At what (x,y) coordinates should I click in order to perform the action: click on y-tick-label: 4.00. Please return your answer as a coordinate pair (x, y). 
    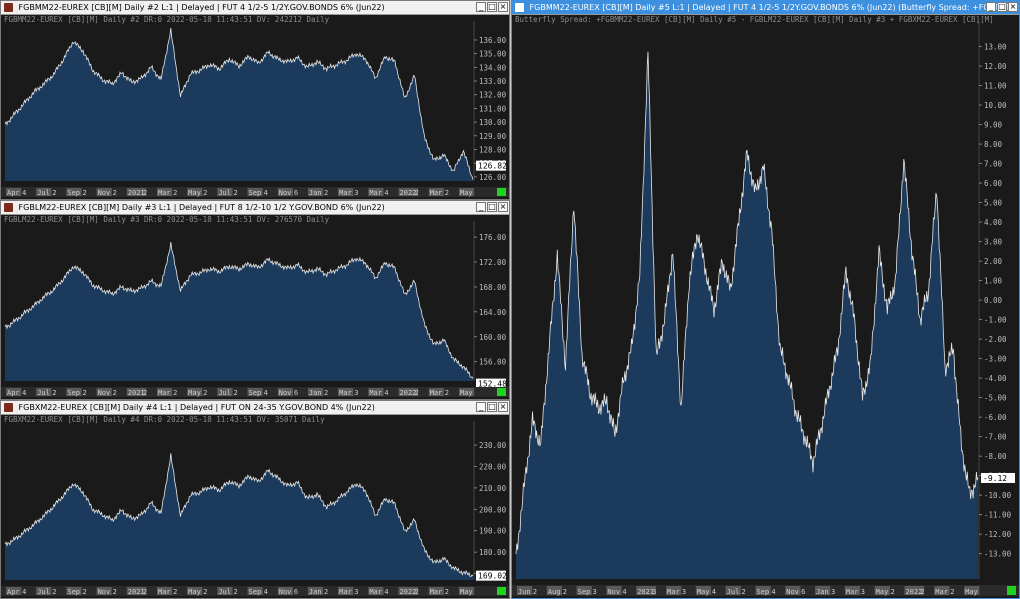
    Looking at the image, I should click on (993, 222).